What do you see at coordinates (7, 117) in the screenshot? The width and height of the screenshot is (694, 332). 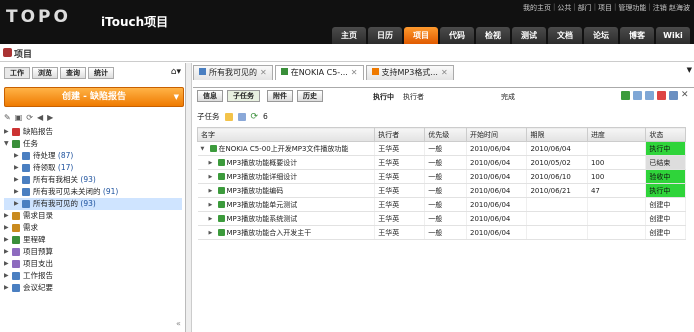 I see `edit-icon: ✎` at bounding box center [7, 117].